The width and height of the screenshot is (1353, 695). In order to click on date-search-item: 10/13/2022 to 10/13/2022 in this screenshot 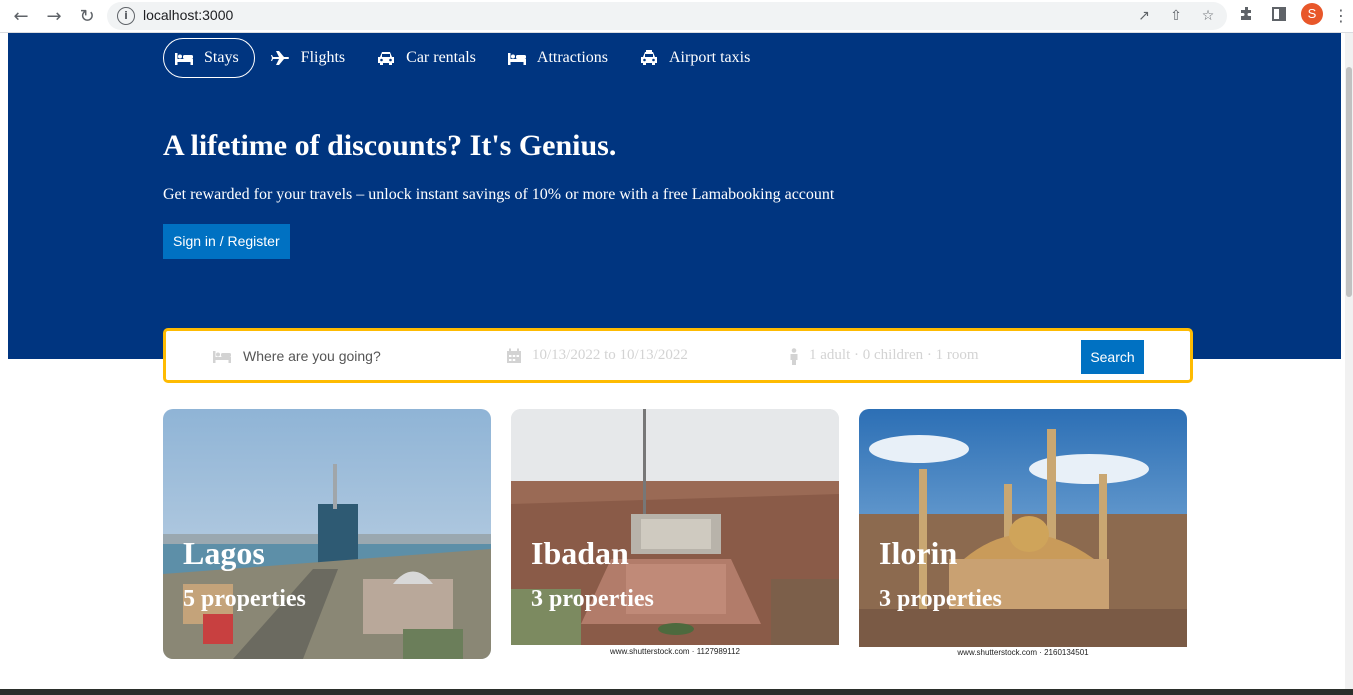, I will do `click(597, 355)`.